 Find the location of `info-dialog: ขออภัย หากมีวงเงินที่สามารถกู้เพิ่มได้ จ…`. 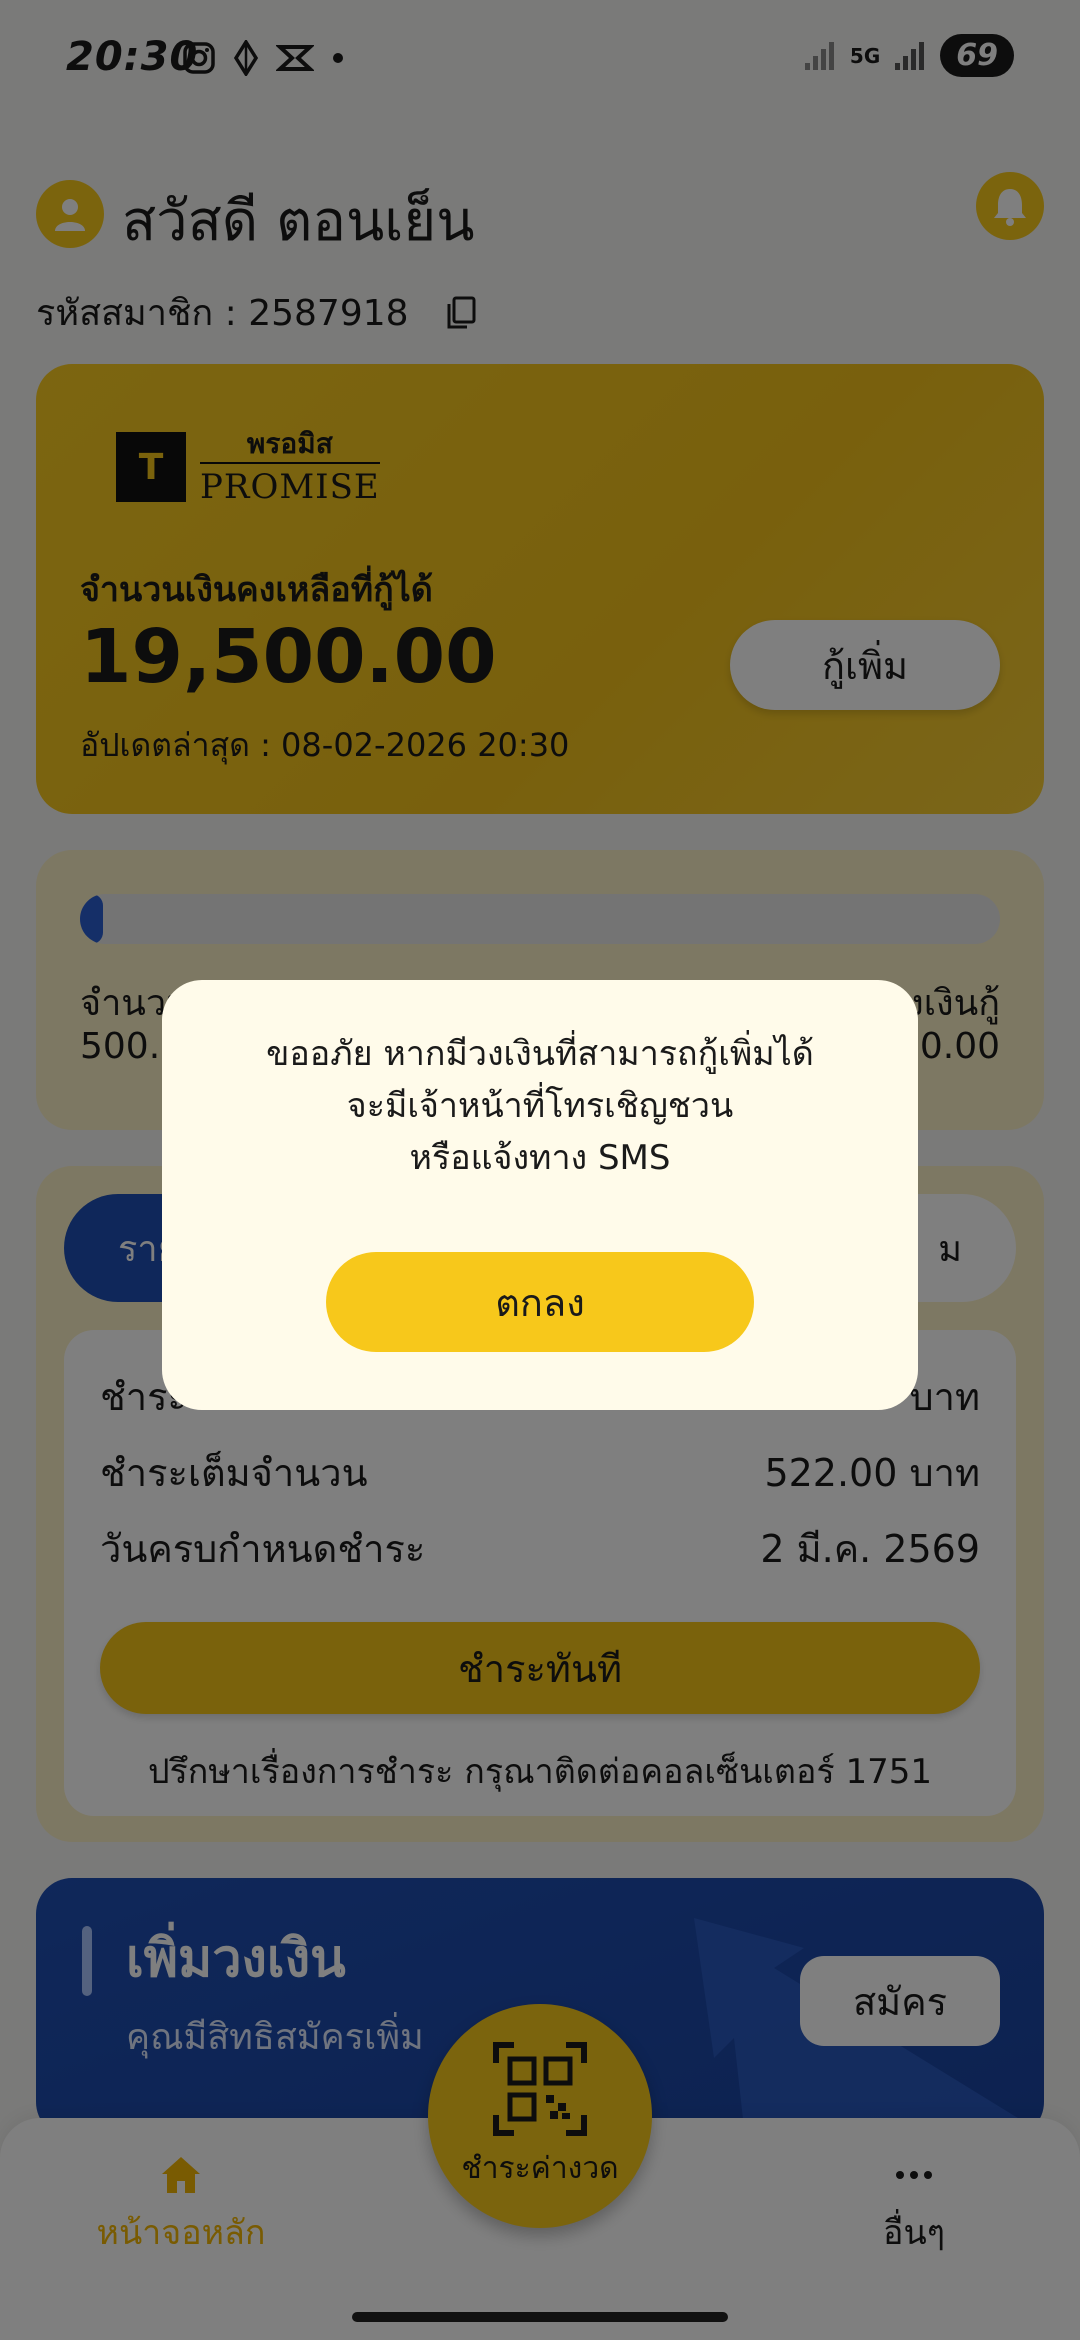

info-dialog: ขออภัย หากมีวงเงินที่สามารถกู้เพิ่มได้ จ… is located at coordinates (540, 1195).